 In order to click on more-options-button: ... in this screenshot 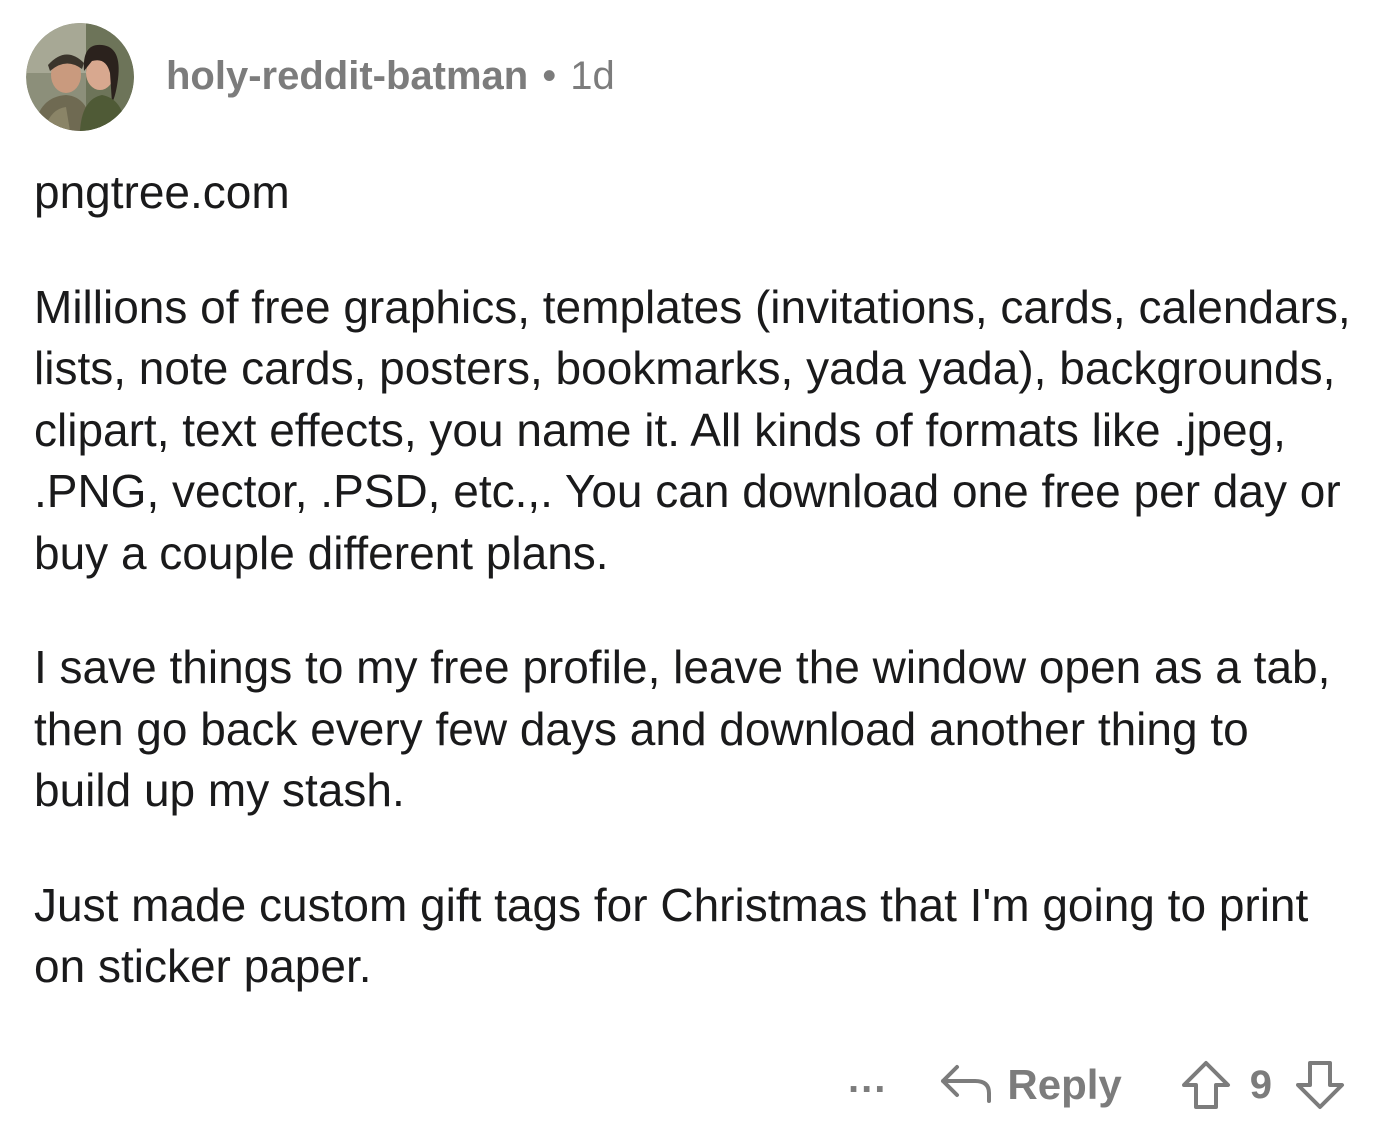, I will do `click(867, 1079)`.